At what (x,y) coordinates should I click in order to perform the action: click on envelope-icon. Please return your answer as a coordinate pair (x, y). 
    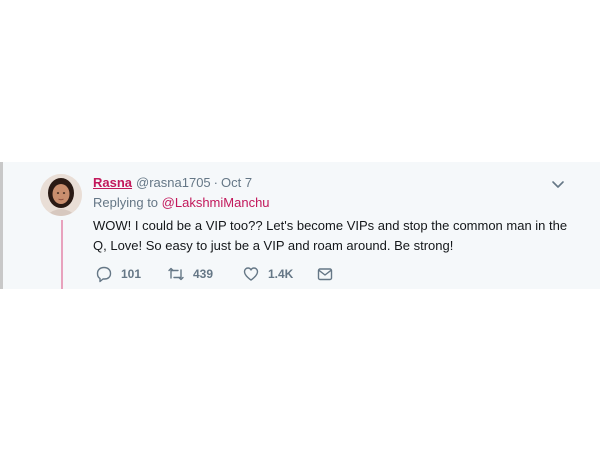
    Looking at the image, I should click on (325, 274).